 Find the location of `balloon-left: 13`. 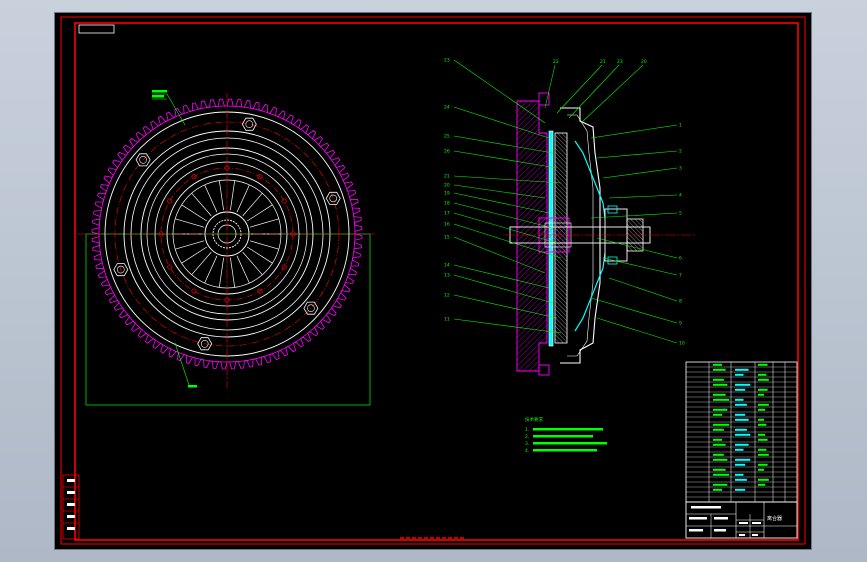

balloon-left: 13 is located at coordinates (447, 276).